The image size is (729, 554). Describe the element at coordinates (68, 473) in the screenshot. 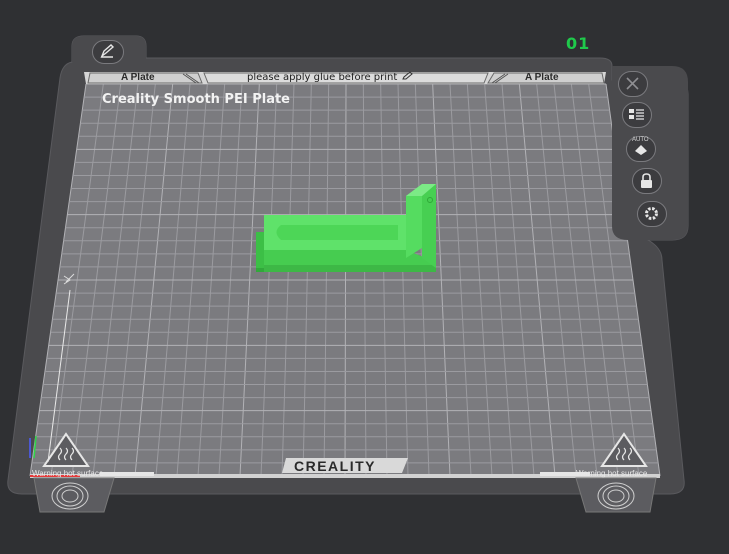

I see `warning-label-left: Warning hot surface` at that location.